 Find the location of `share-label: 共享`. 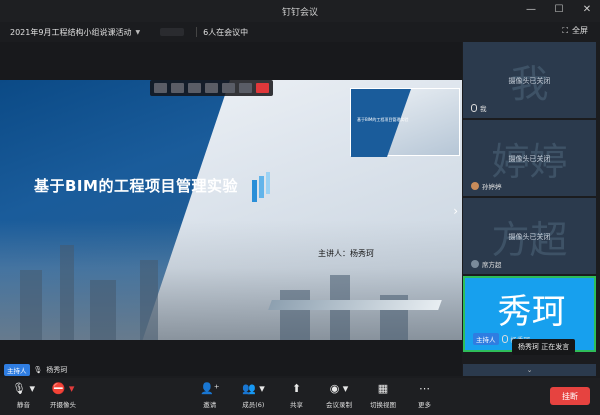

share-label: 共享 is located at coordinates (296, 405).